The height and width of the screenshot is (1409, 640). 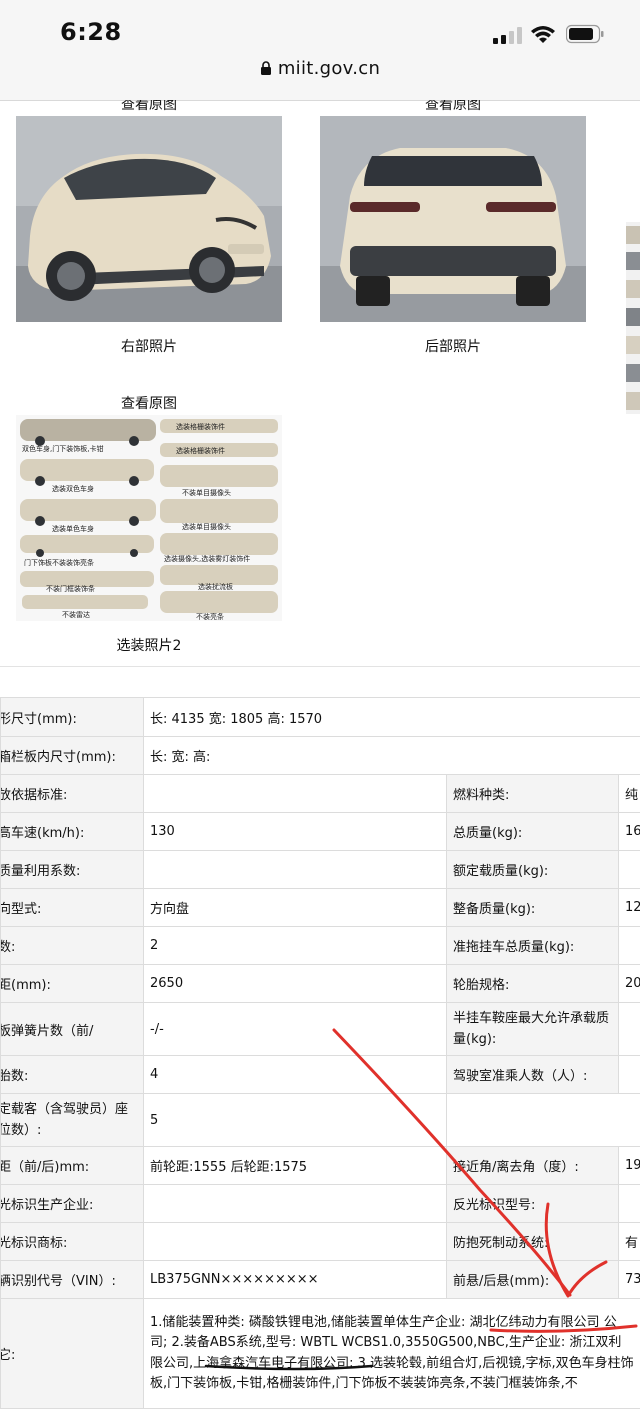 I want to click on spec-row: 定载客（含驾驶员）座位数）: 5, so click(x=320, y=1120).